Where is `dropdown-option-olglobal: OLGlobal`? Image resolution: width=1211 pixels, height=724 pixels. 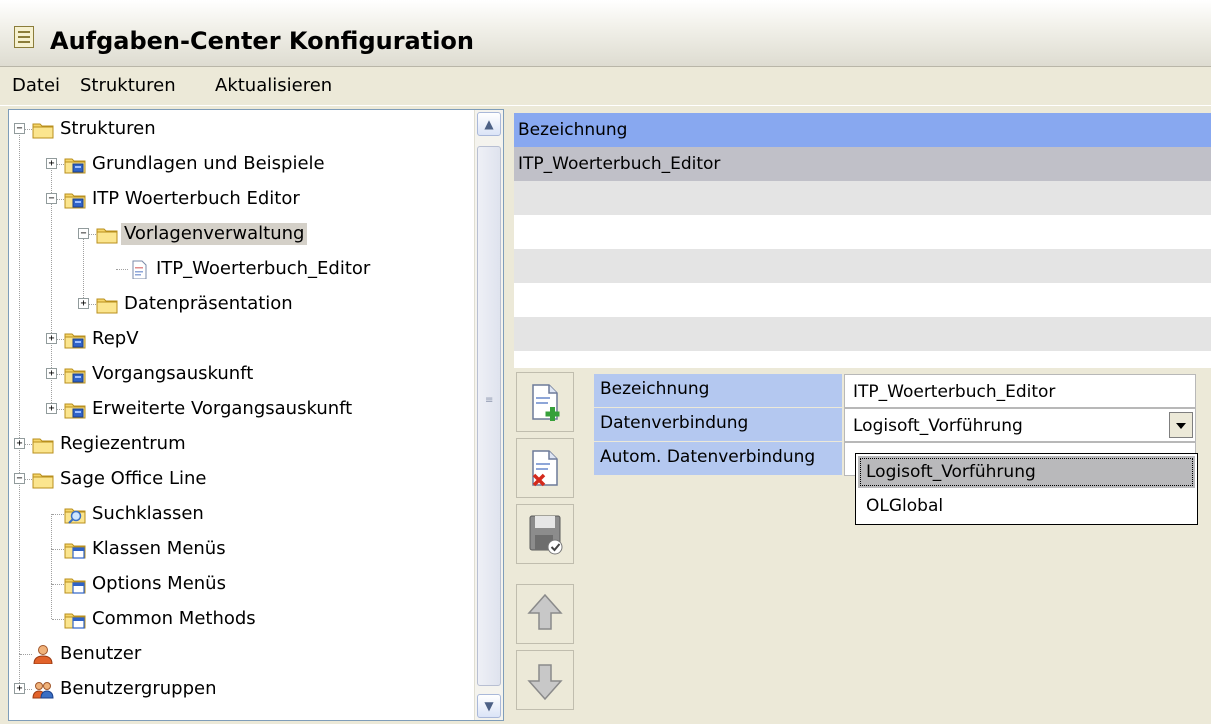
dropdown-option-olglobal: OLGlobal is located at coordinates (1026, 506).